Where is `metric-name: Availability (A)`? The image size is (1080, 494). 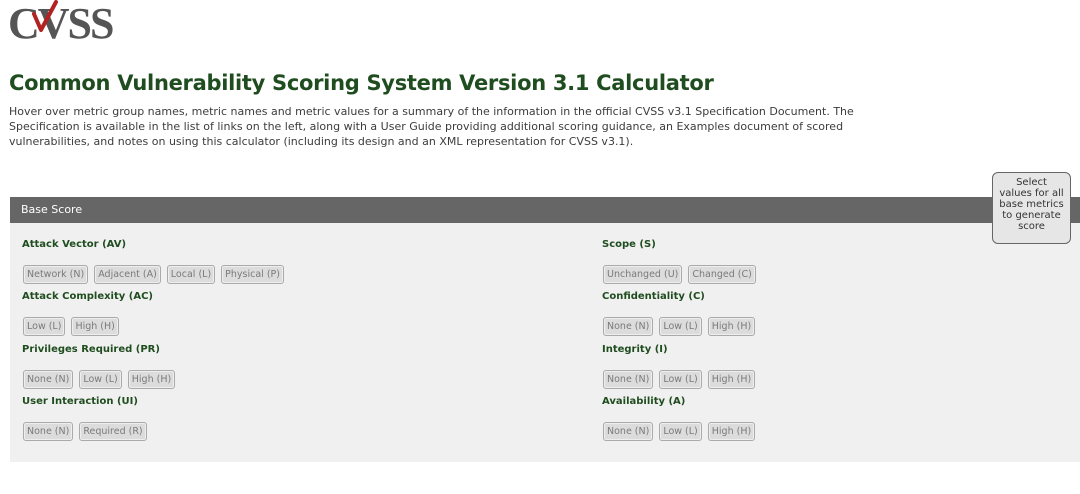
metric-name: Availability (A) is located at coordinates (802, 401).